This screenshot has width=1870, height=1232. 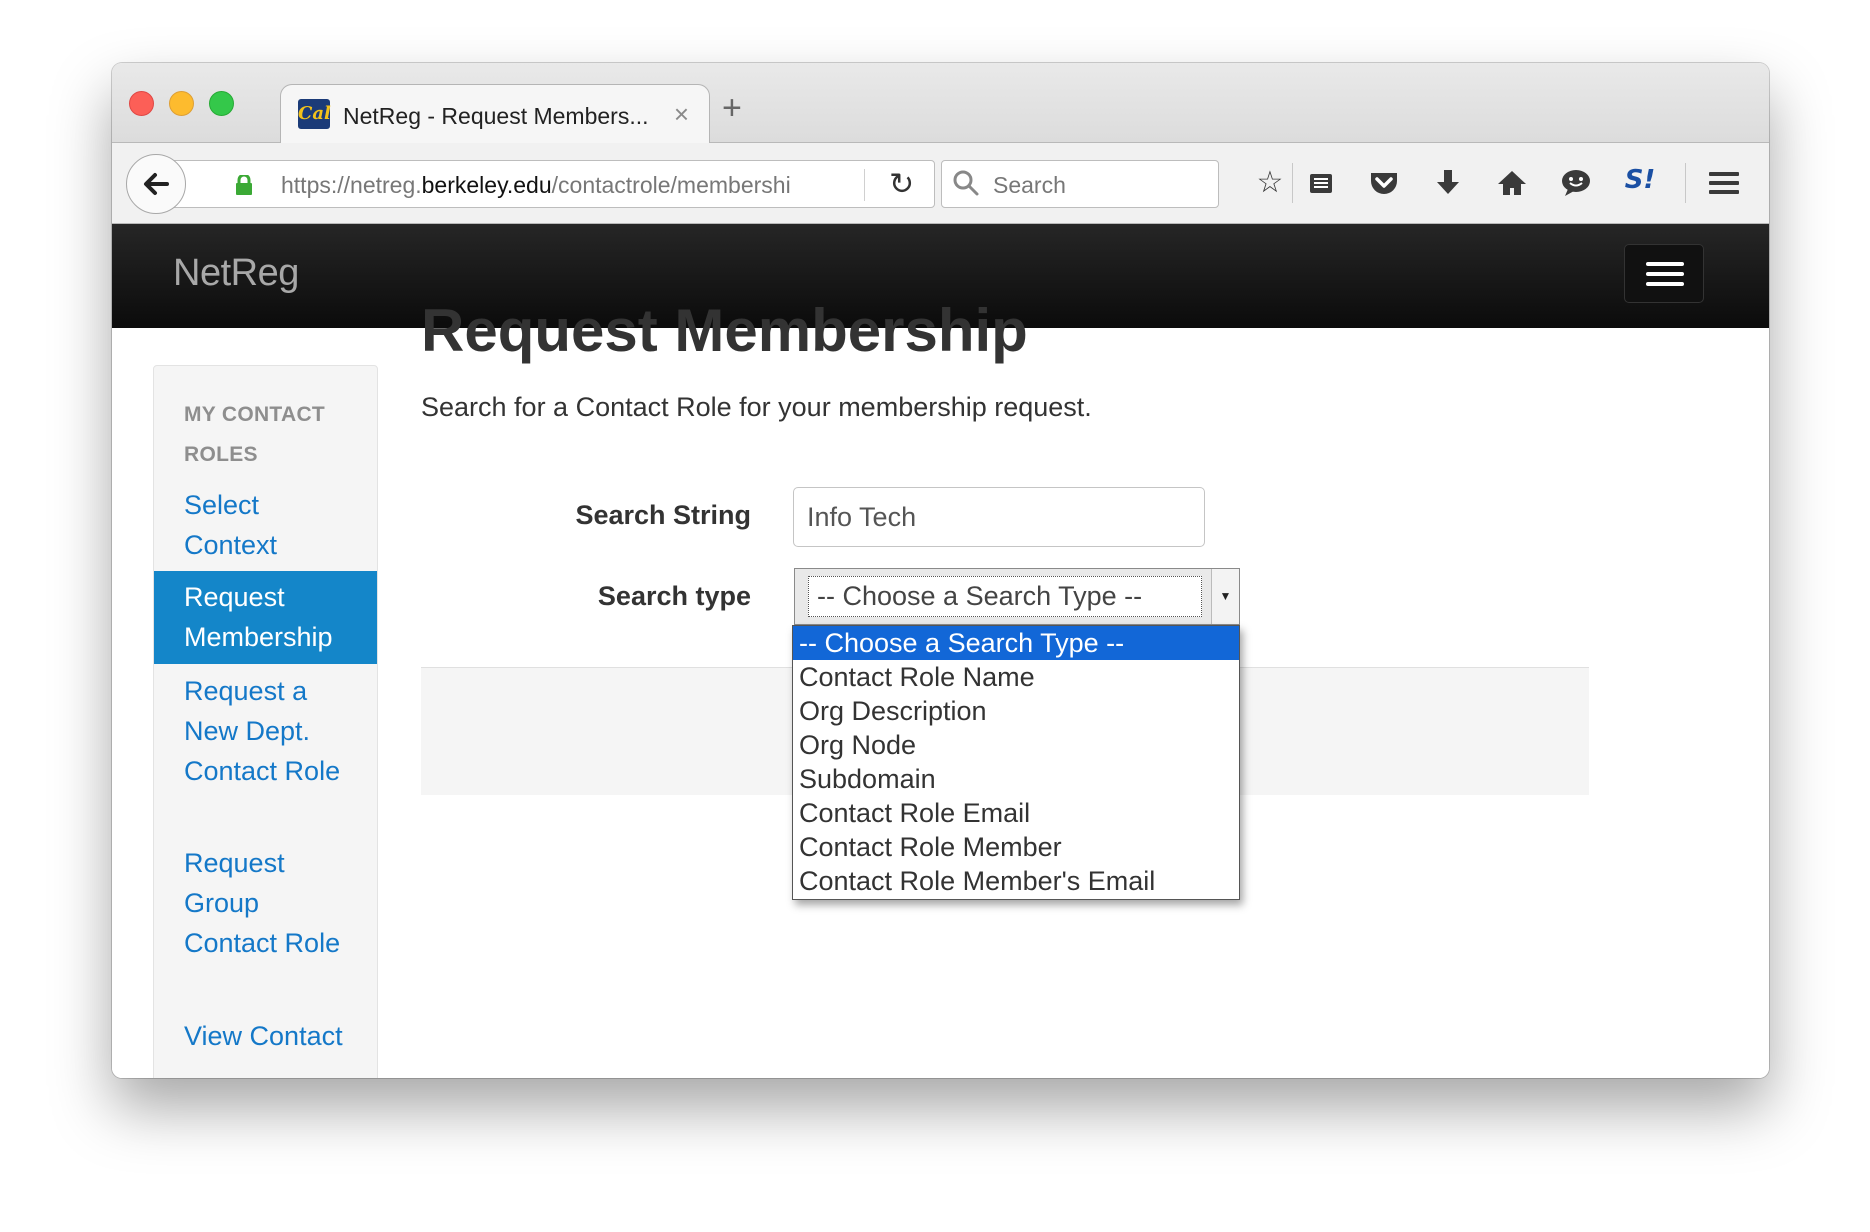 I want to click on back-arrow-icon, so click(x=156, y=184).